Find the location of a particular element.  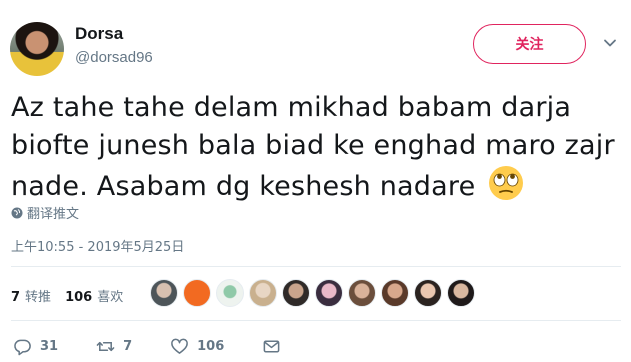

globe-icon is located at coordinates (17, 212).